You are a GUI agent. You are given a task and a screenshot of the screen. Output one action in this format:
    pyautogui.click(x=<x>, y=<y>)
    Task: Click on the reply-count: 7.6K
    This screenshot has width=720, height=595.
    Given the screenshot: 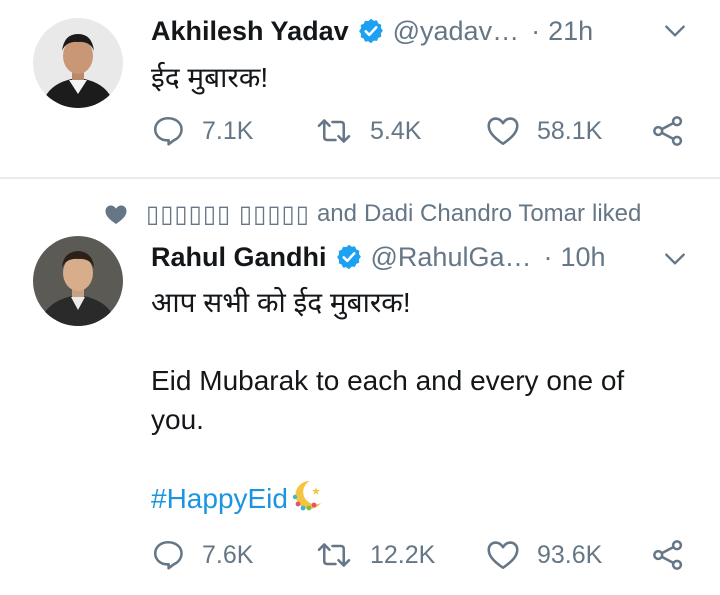 What is the action you would take?
    pyautogui.click(x=228, y=554)
    